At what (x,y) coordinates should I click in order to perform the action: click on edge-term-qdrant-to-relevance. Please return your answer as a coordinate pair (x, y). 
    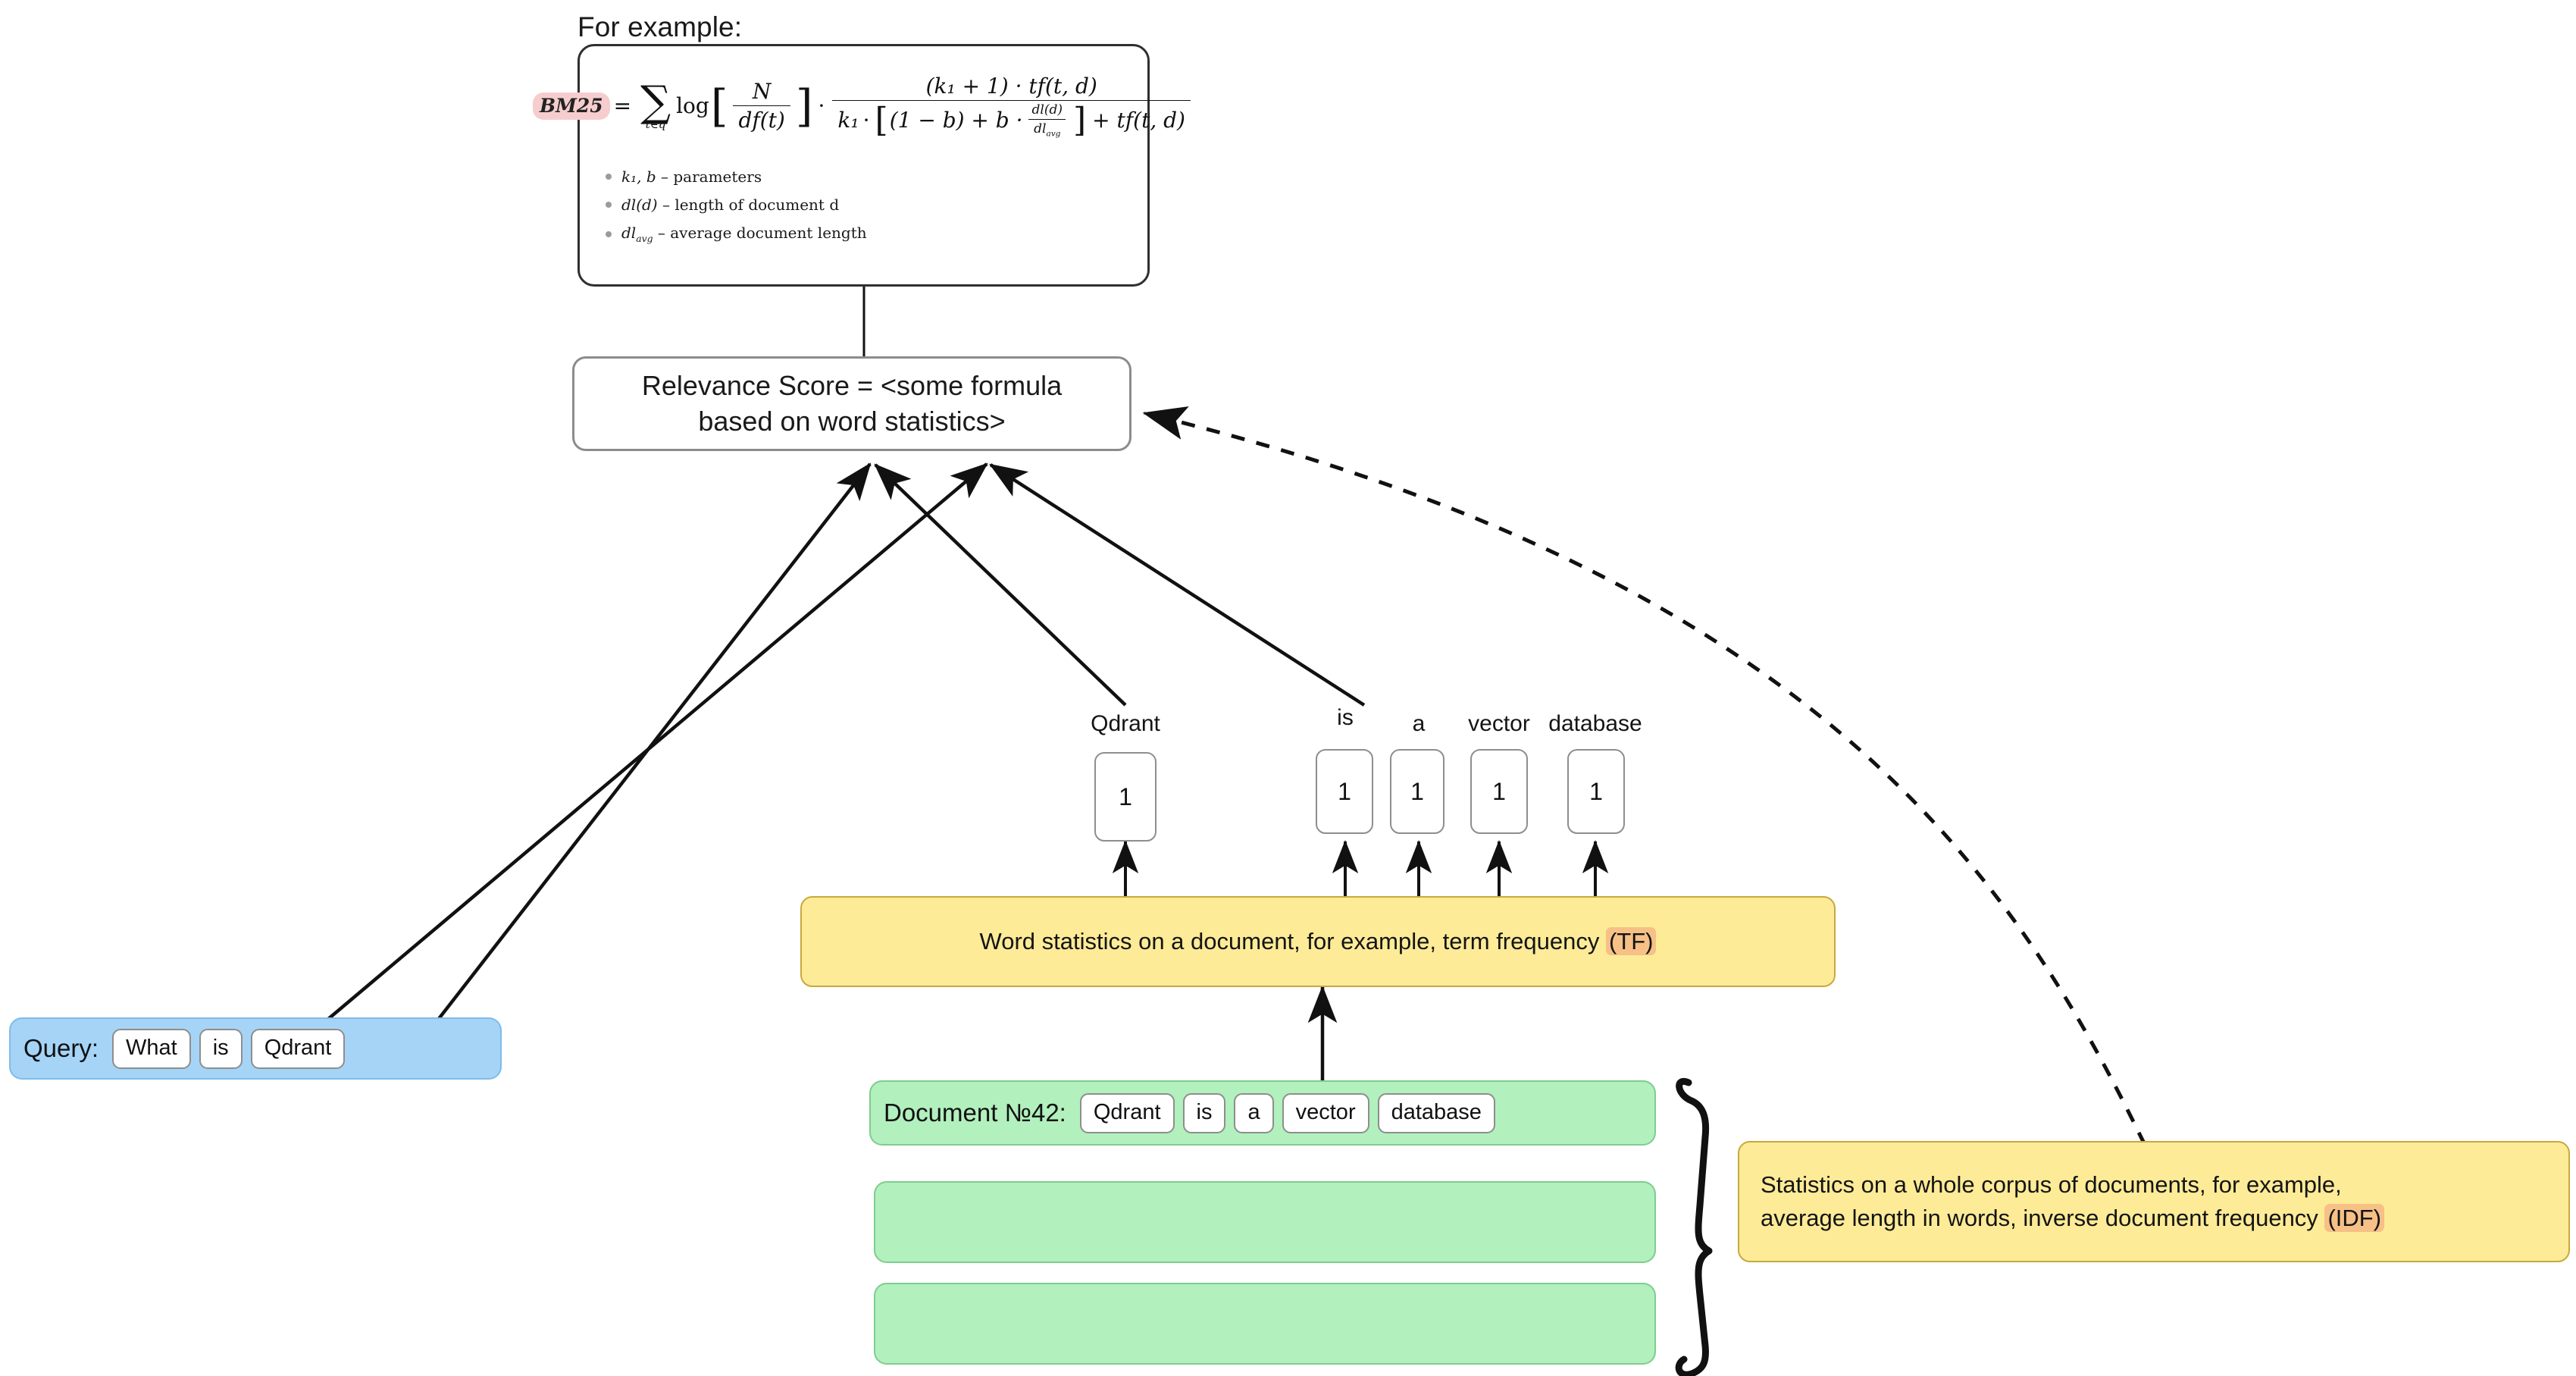
    Looking at the image, I should click on (1001, 585).